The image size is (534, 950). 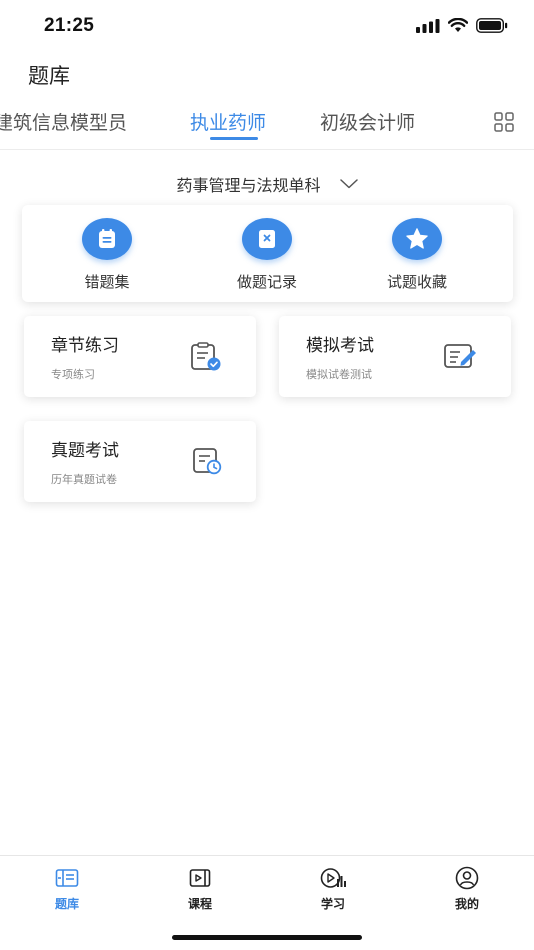 What do you see at coordinates (460, 356) in the screenshot?
I see `edit-note-icon` at bounding box center [460, 356].